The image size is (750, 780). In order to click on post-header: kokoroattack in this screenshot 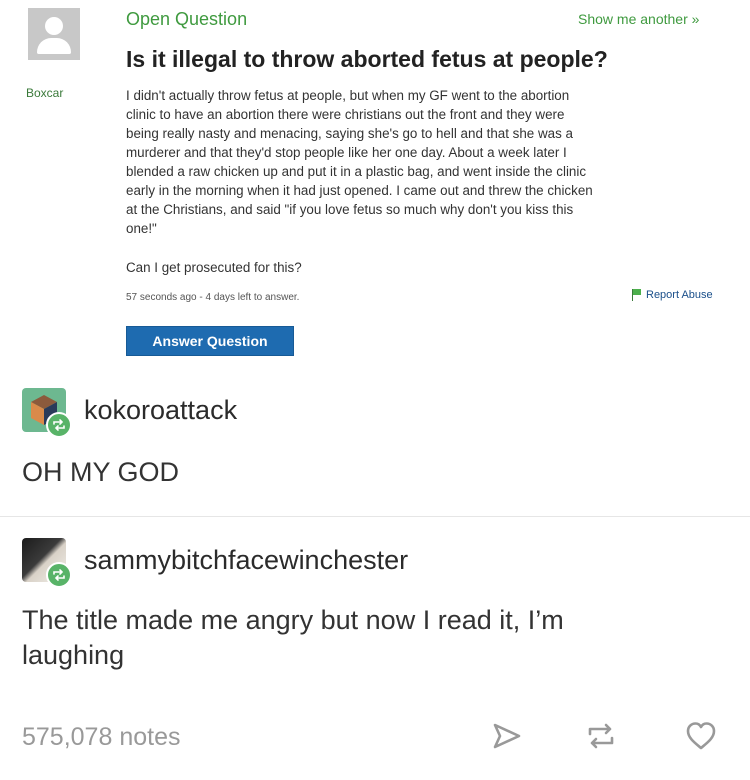, I will do `click(129, 413)`.